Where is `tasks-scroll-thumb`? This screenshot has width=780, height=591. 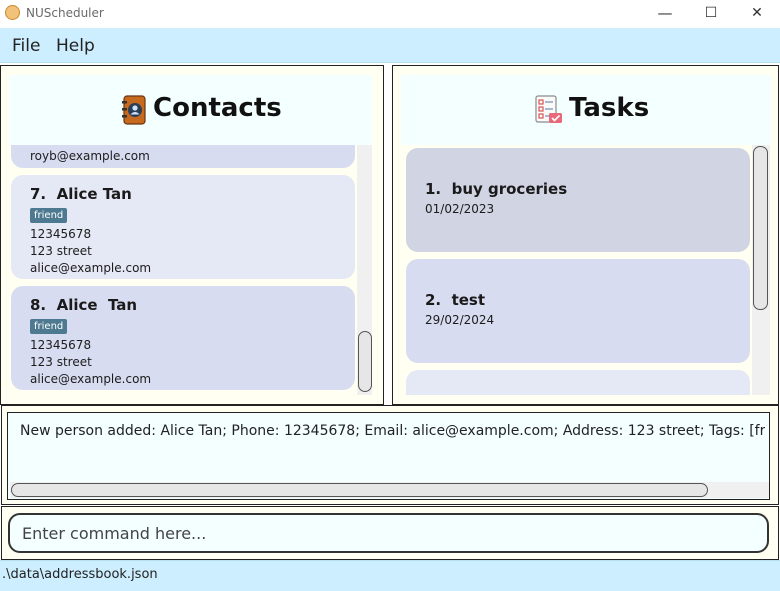
tasks-scroll-thumb is located at coordinates (760, 228).